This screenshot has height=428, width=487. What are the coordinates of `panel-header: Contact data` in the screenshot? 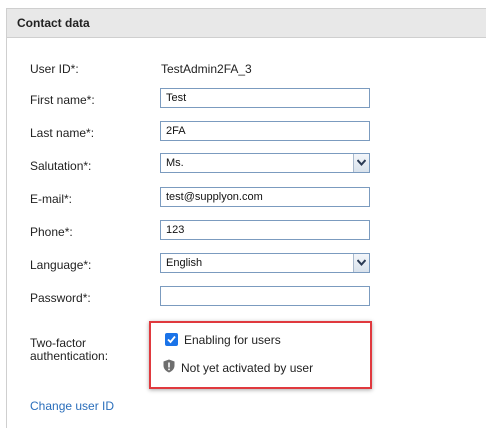 It's located at (246, 23).